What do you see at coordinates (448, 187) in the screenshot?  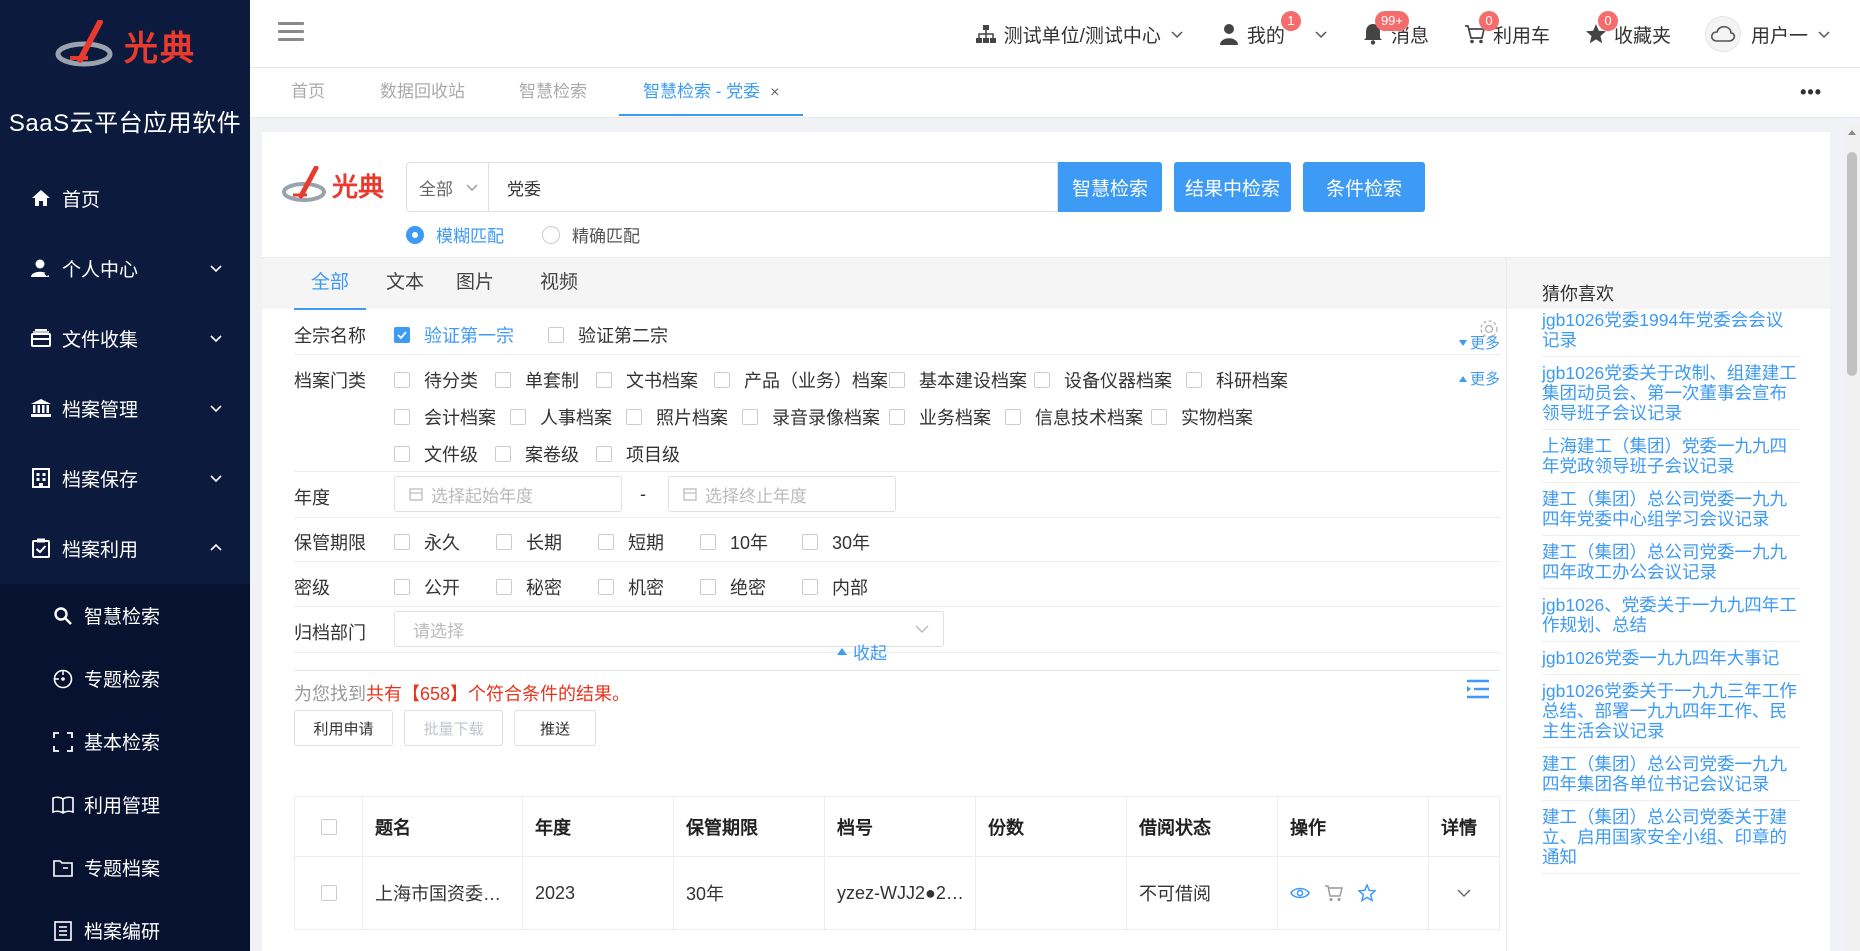 I see `search-scope-select: 全部` at bounding box center [448, 187].